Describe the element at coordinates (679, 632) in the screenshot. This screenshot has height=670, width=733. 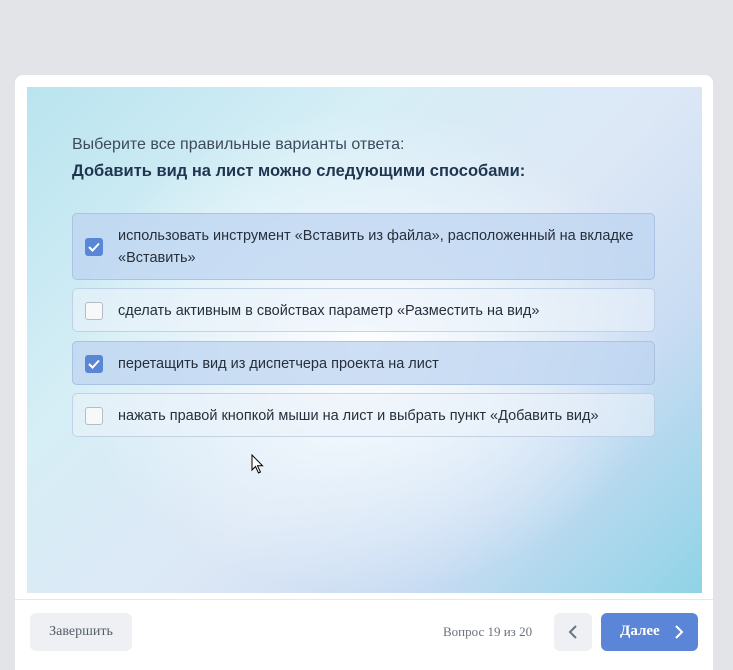
I see `chevron-right-icon` at that location.